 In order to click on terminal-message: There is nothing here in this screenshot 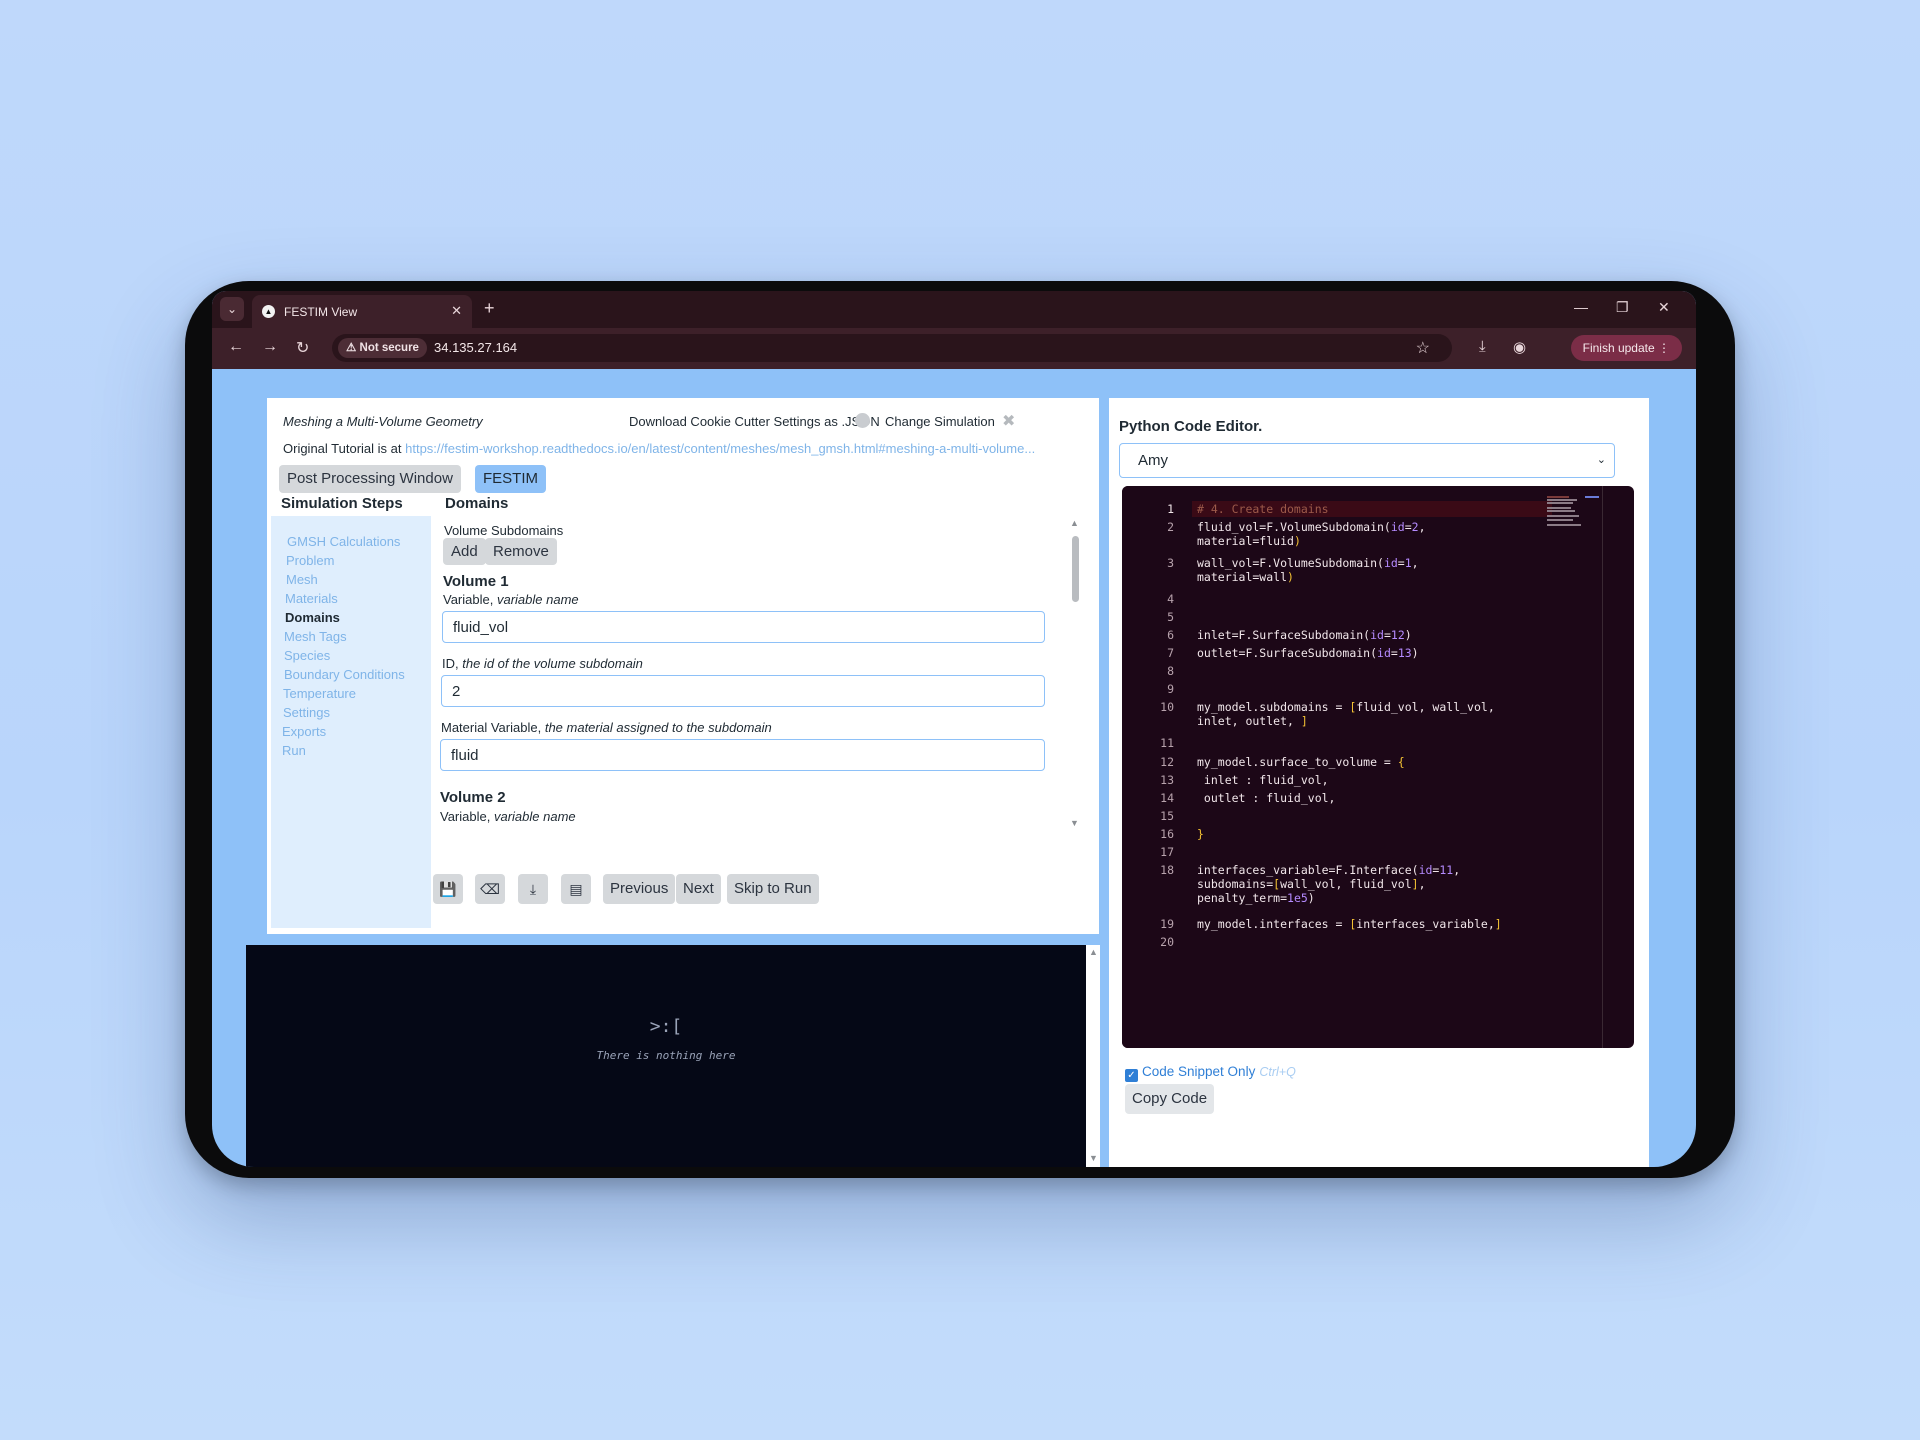, I will do `click(666, 1055)`.